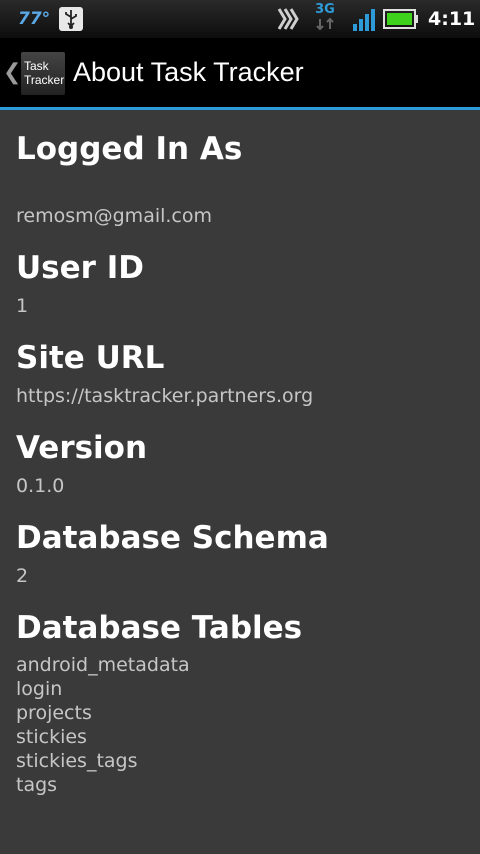 This screenshot has width=480, height=854. What do you see at coordinates (39, 689) in the screenshot?
I see `table-list-item: login` at bounding box center [39, 689].